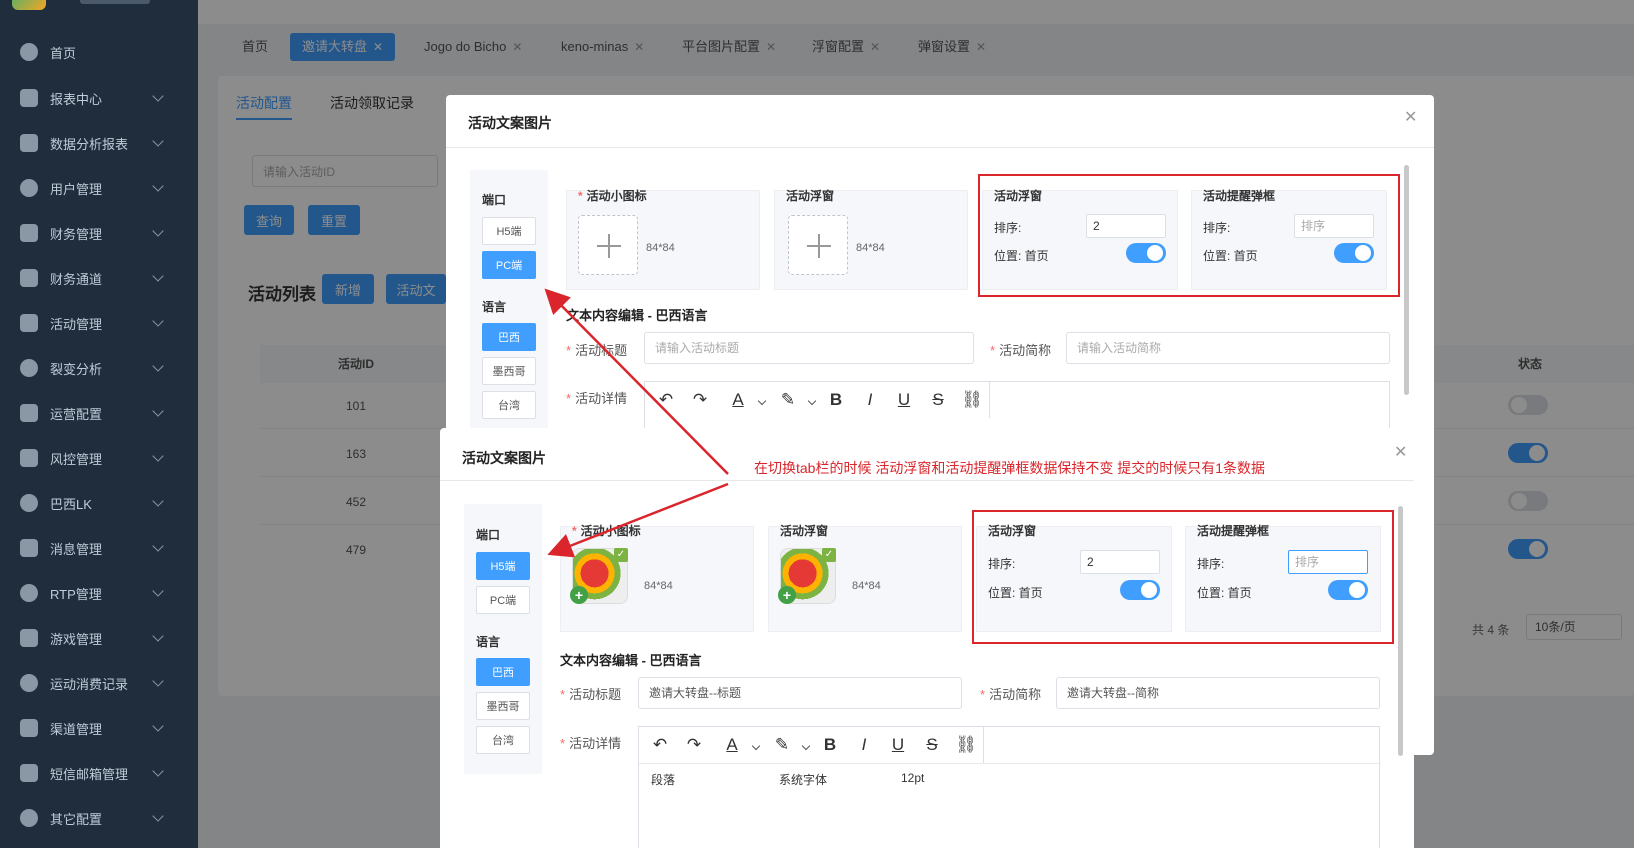  I want to click on font-select: 系统字体, so click(803, 779).